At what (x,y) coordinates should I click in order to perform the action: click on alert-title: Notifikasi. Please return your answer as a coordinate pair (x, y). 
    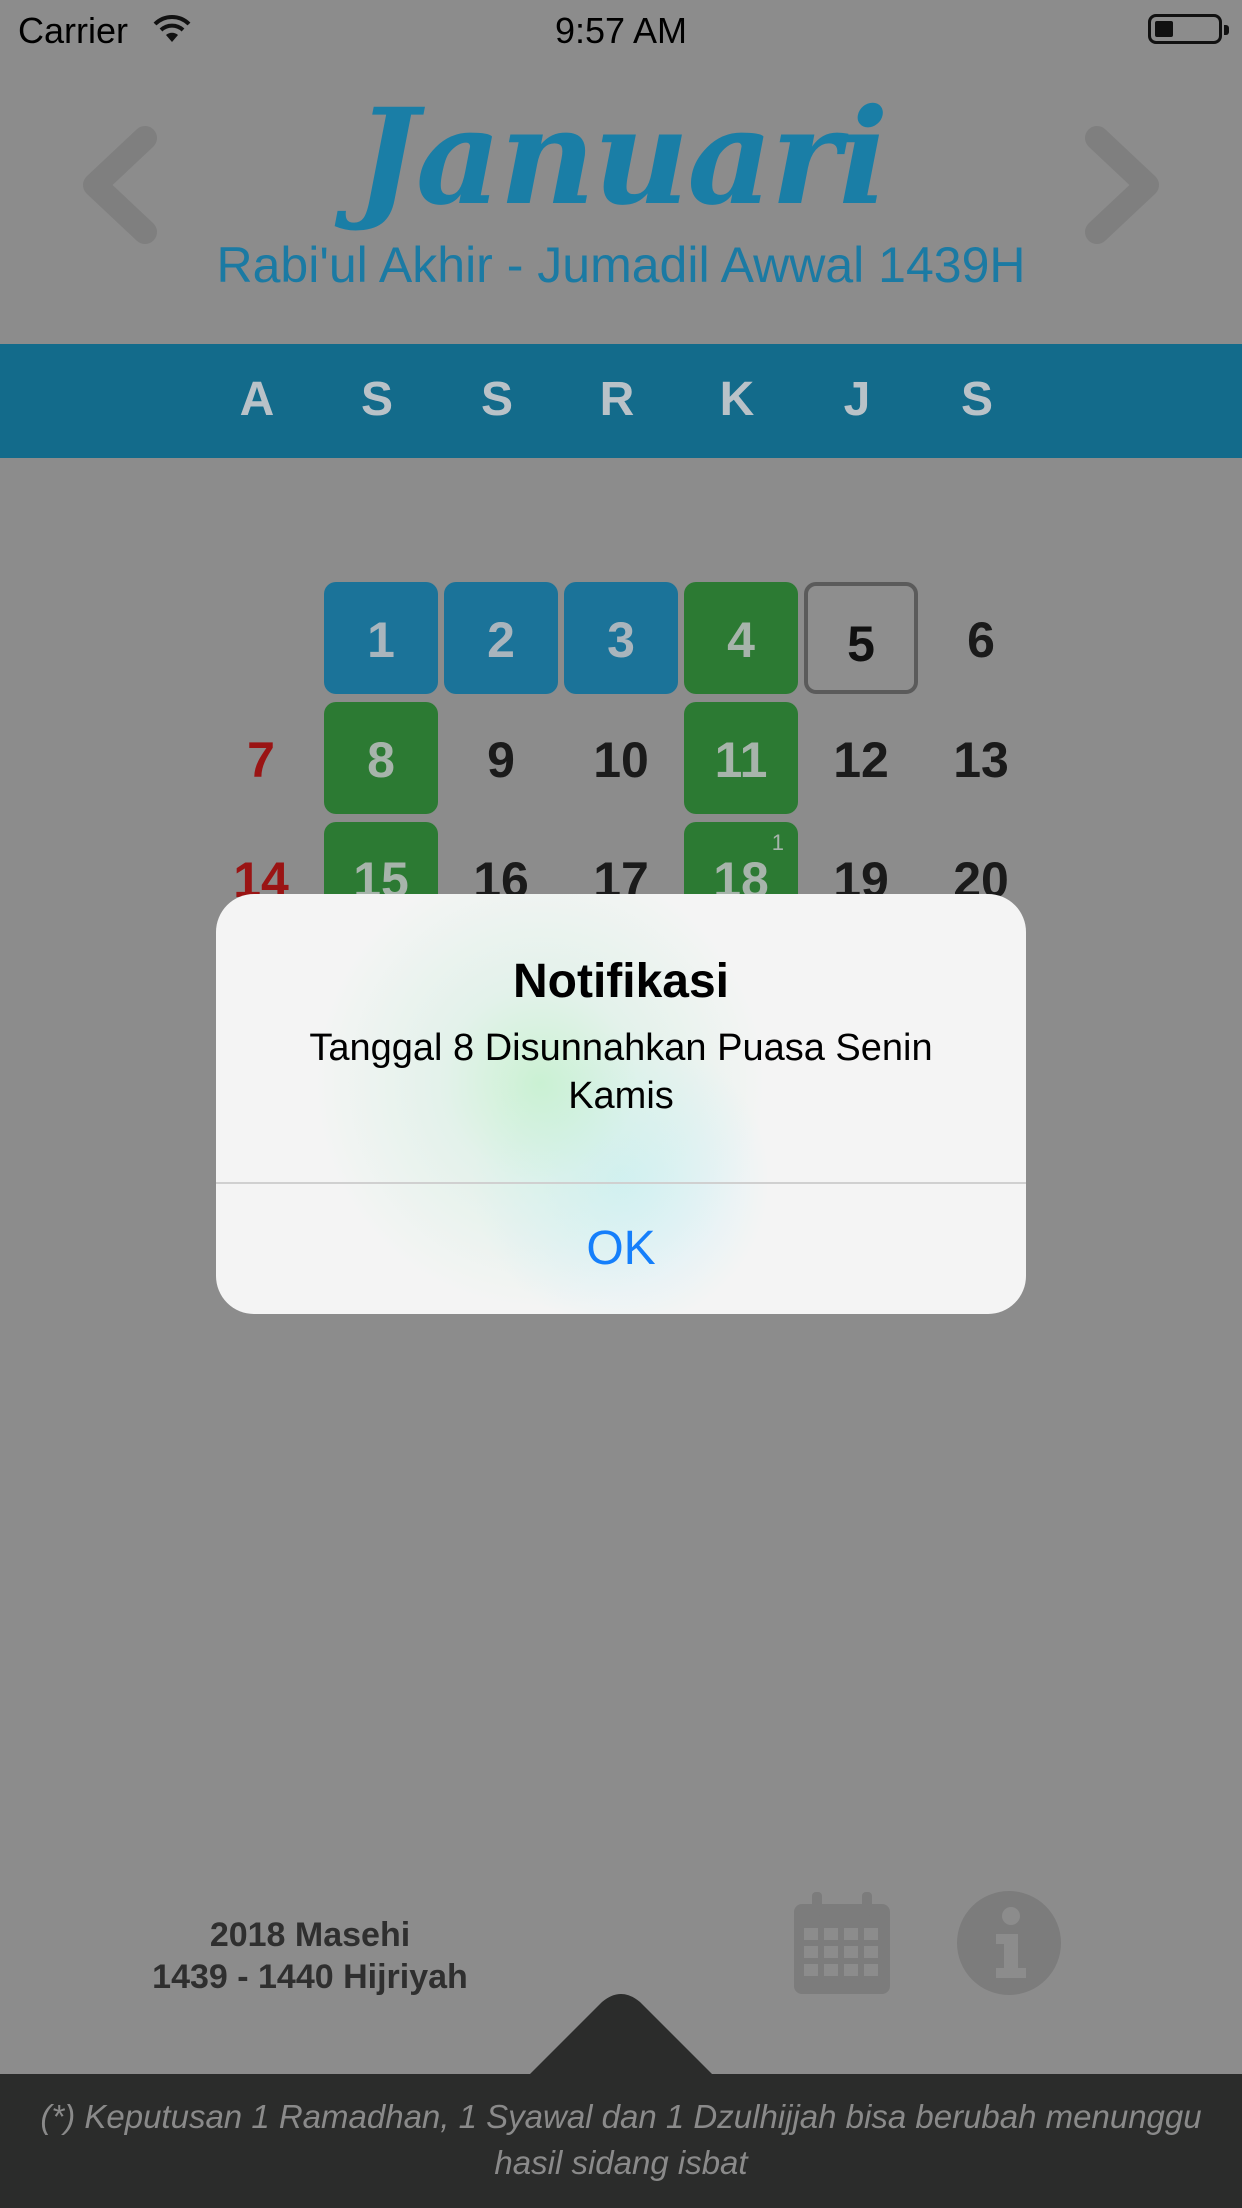
    Looking at the image, I should click on (621, 981).